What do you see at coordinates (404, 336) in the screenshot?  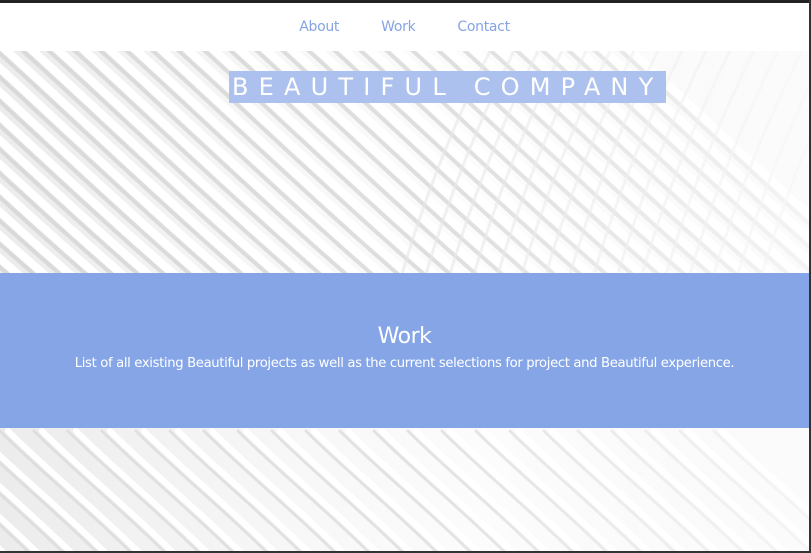 I see `work-section-title: Work` at bounding box center [404, 336].